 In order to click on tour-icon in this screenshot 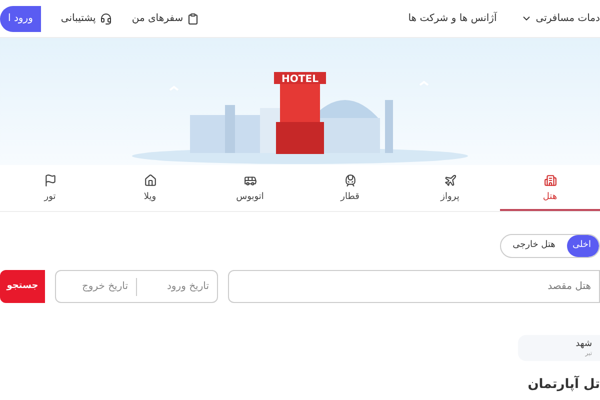, I will do `click(50, 181)`.